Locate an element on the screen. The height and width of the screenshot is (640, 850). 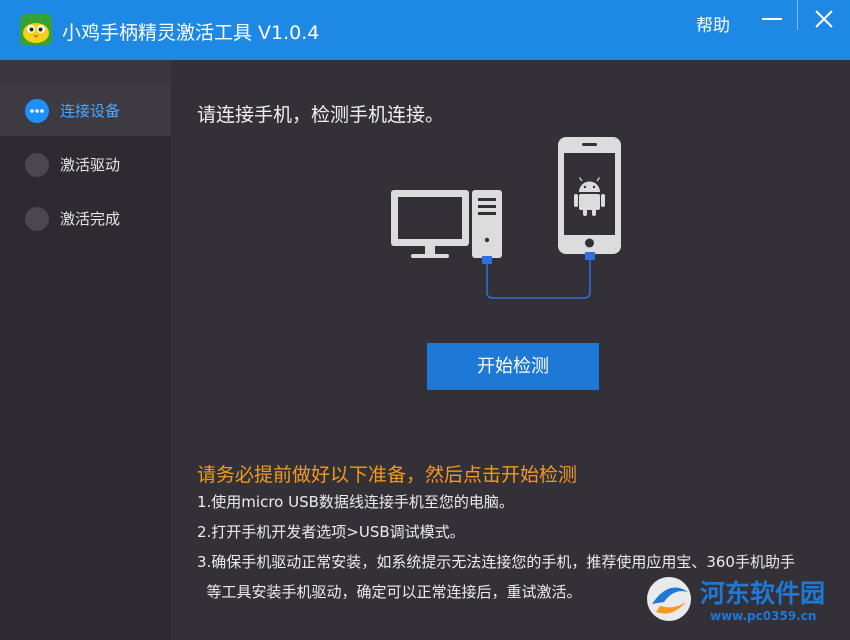
watermark: 河东软件园 www.pc0359.cn is located at coordinates (745, 605).